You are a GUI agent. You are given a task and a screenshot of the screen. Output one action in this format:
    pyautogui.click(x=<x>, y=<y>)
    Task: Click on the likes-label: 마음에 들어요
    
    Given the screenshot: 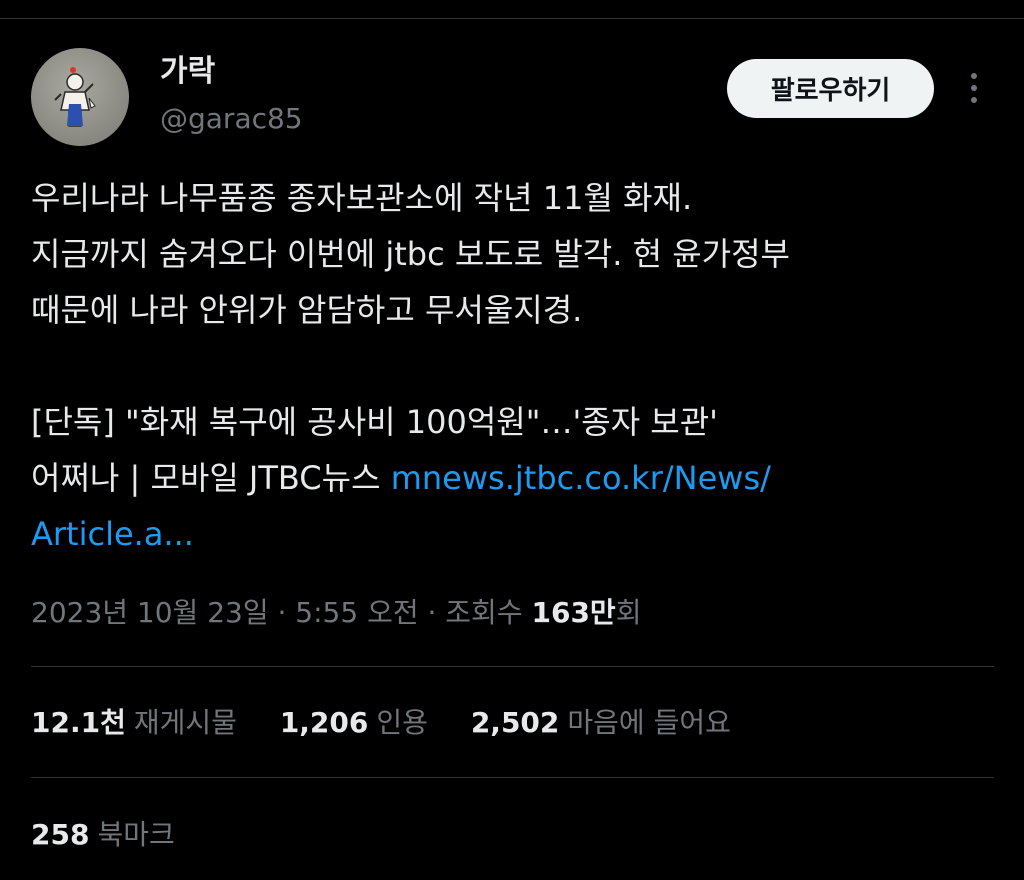 What is the action you would take?
    pyautogui.click(x=649, y=722)
    